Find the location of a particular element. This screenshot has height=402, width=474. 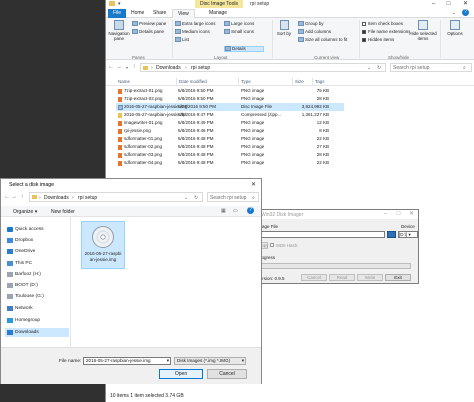

dialog-cancel-button: Cancel is located at coordinates (227, 374).